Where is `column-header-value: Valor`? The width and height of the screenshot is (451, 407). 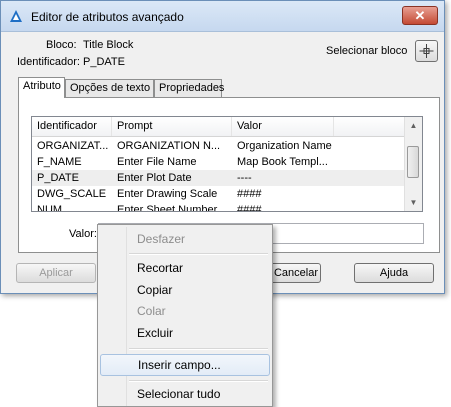
column-header-value: Valor is located at coordinates (283, 126).